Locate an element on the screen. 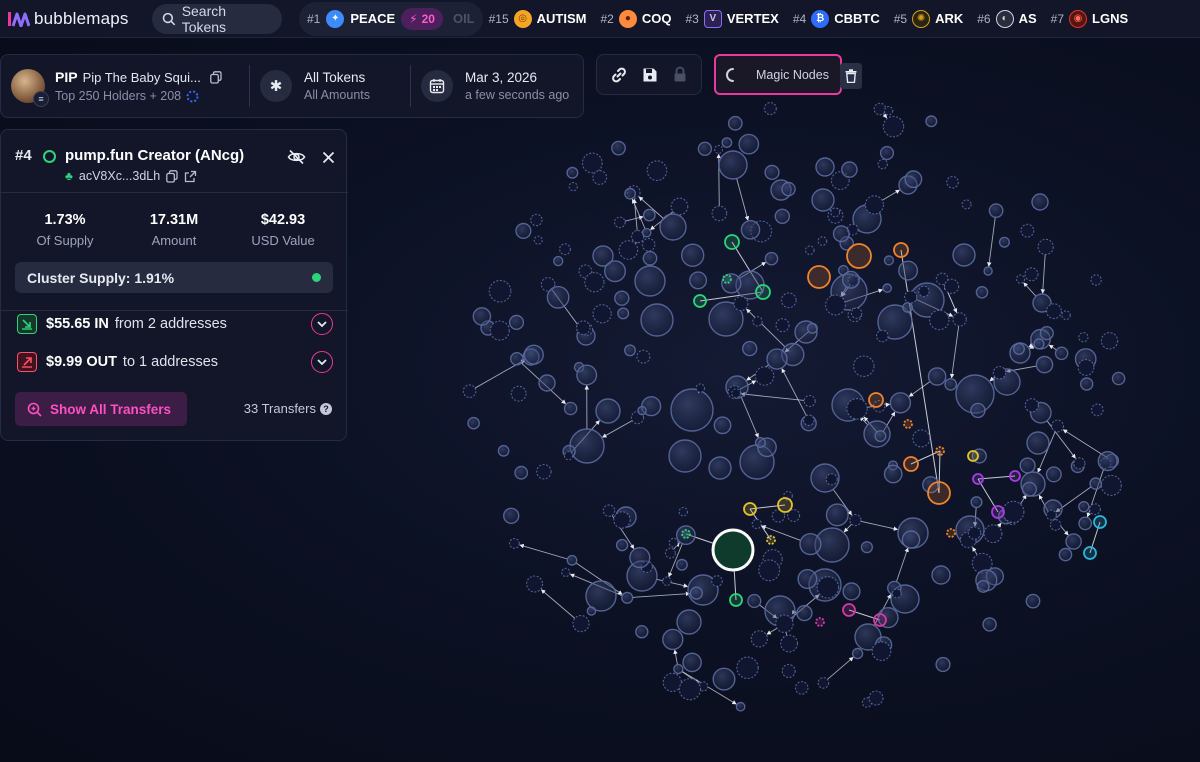 The image size is (1200, 762). external-link-icon is located at coordinates (190, 176).